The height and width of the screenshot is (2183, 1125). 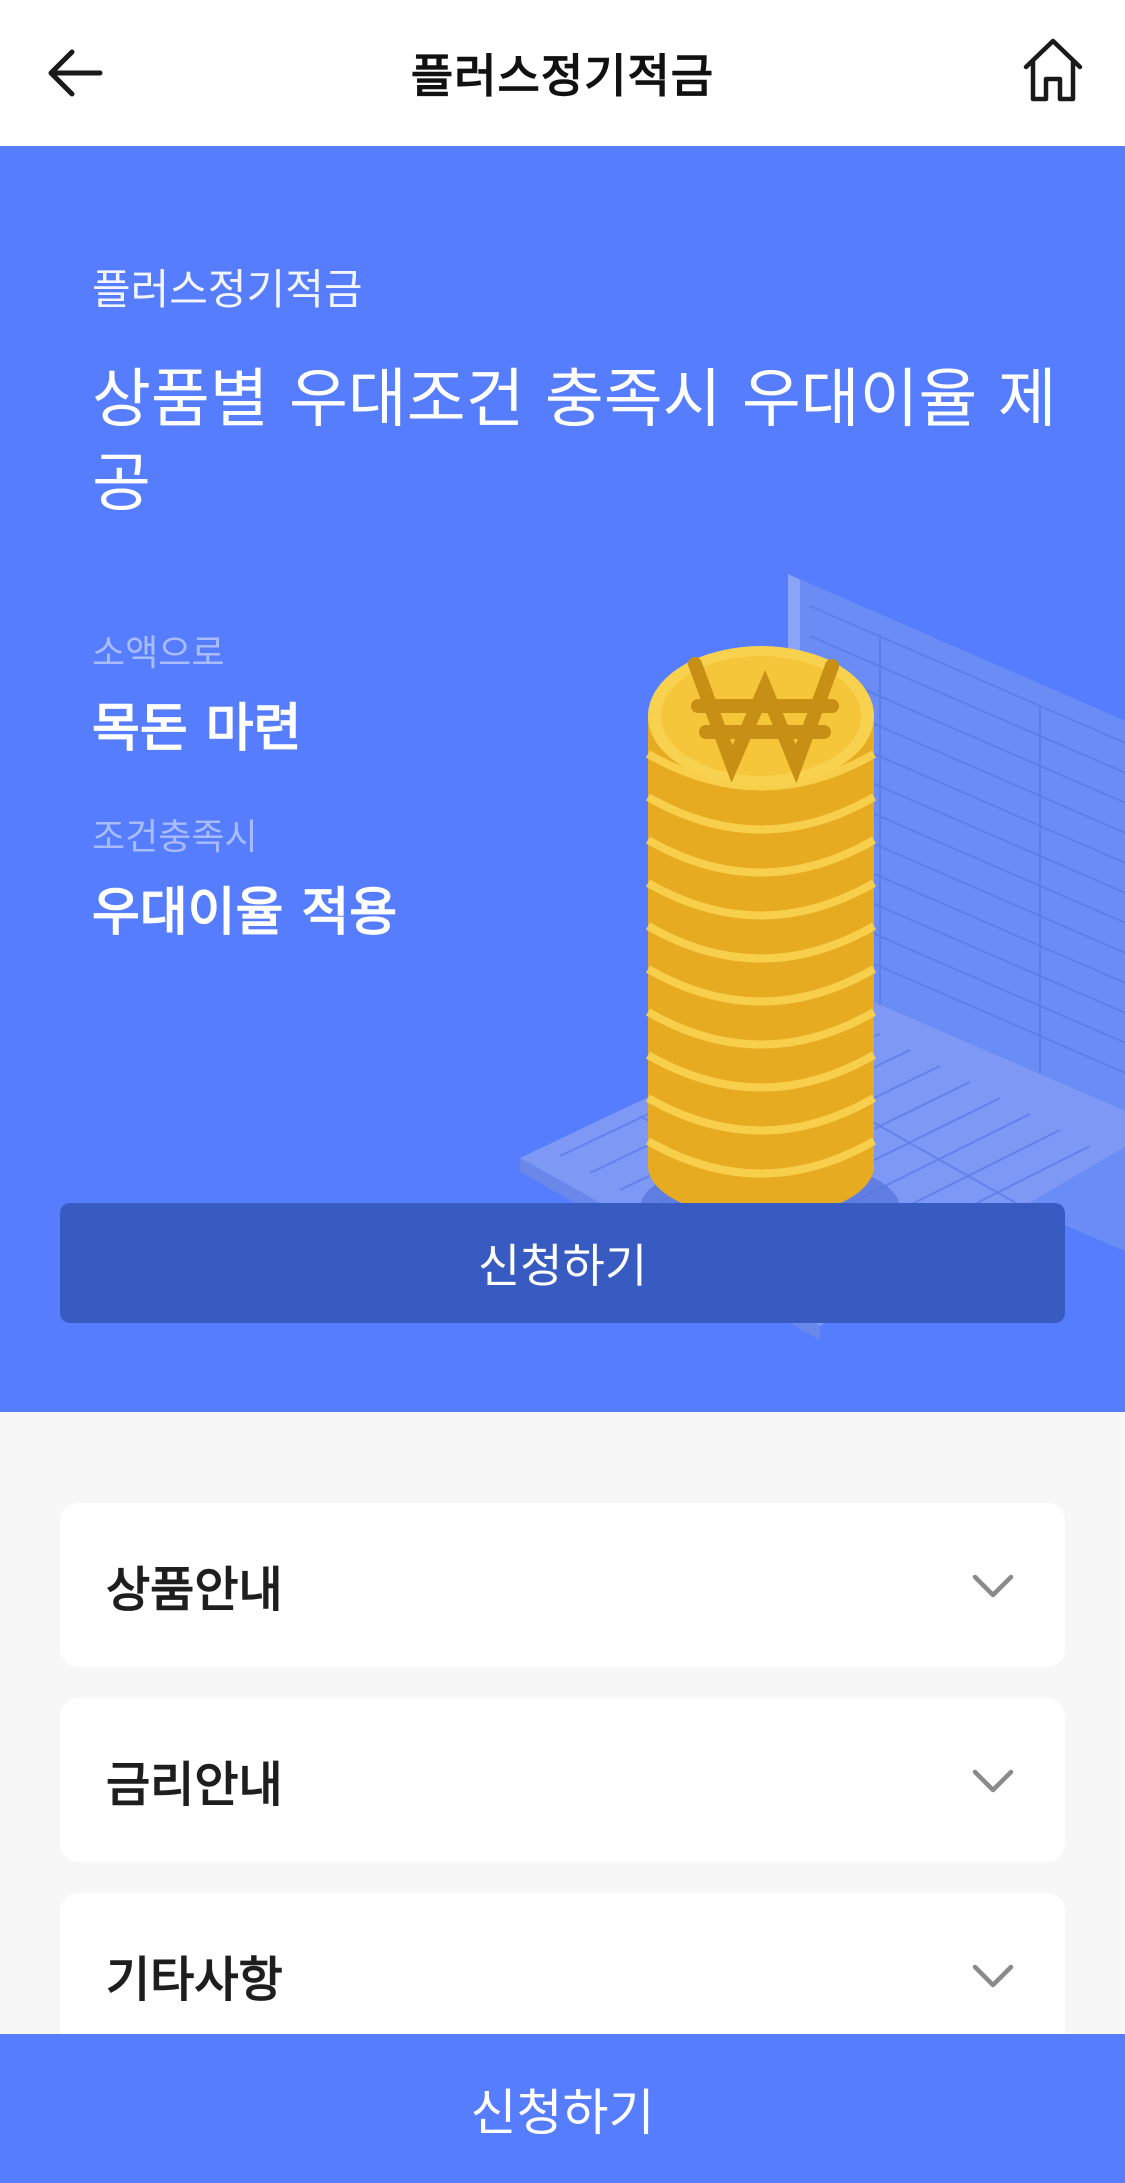 I want to click on top-app-bar: 플러스정기적금, so click(x=562, y=73).